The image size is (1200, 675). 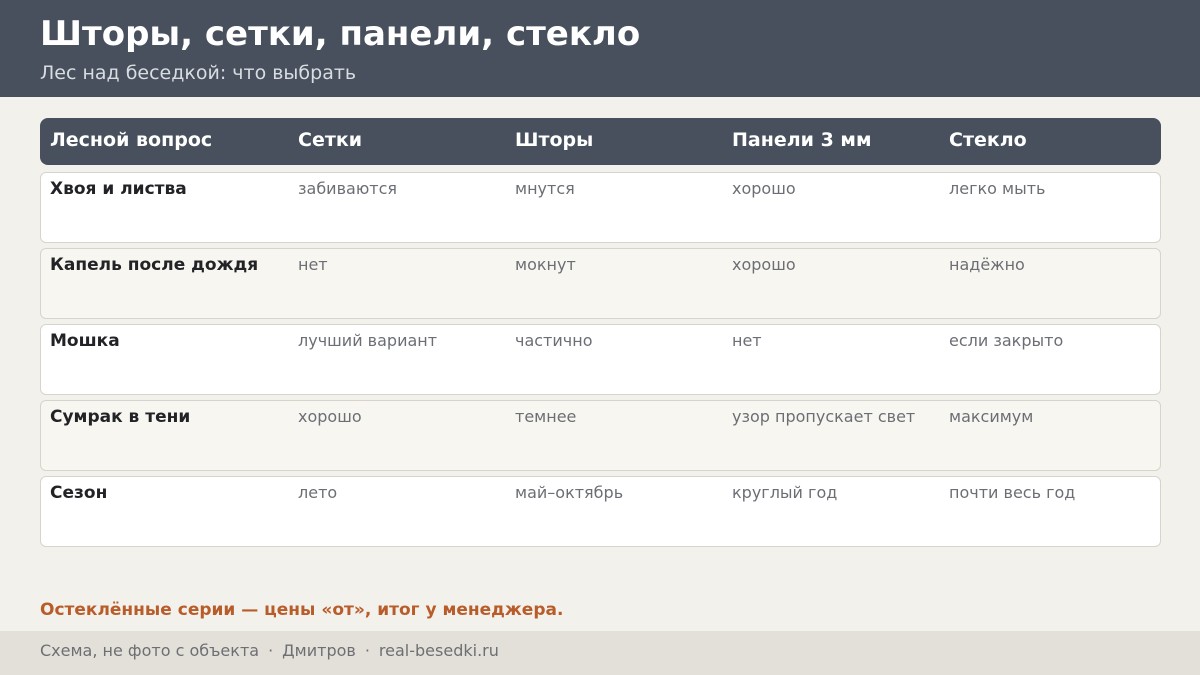 I want to click on row-label: Мошка, so click(x=85, y=341).